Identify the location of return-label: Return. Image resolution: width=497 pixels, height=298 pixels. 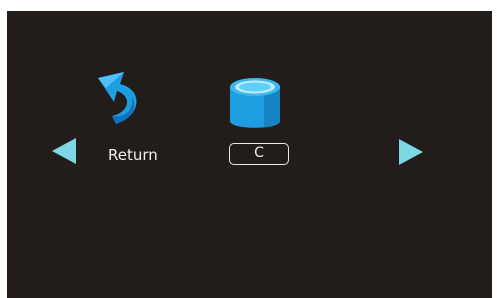
(133, 155).